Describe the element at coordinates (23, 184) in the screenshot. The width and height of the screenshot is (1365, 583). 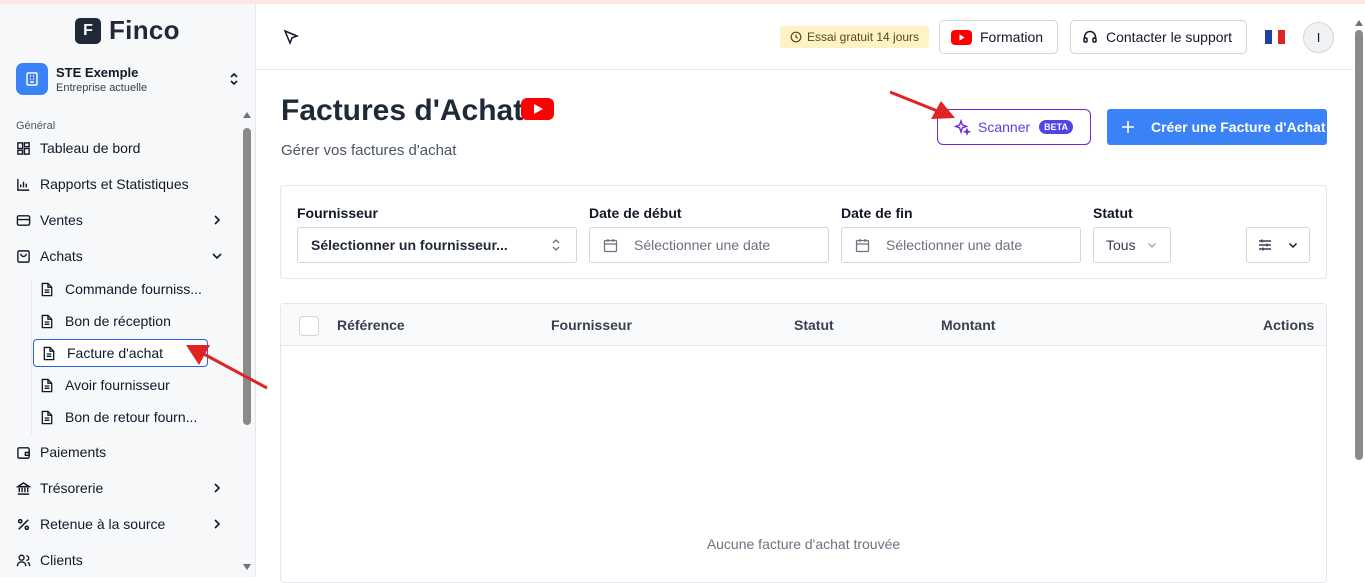
I see `chart-icon` at that location.